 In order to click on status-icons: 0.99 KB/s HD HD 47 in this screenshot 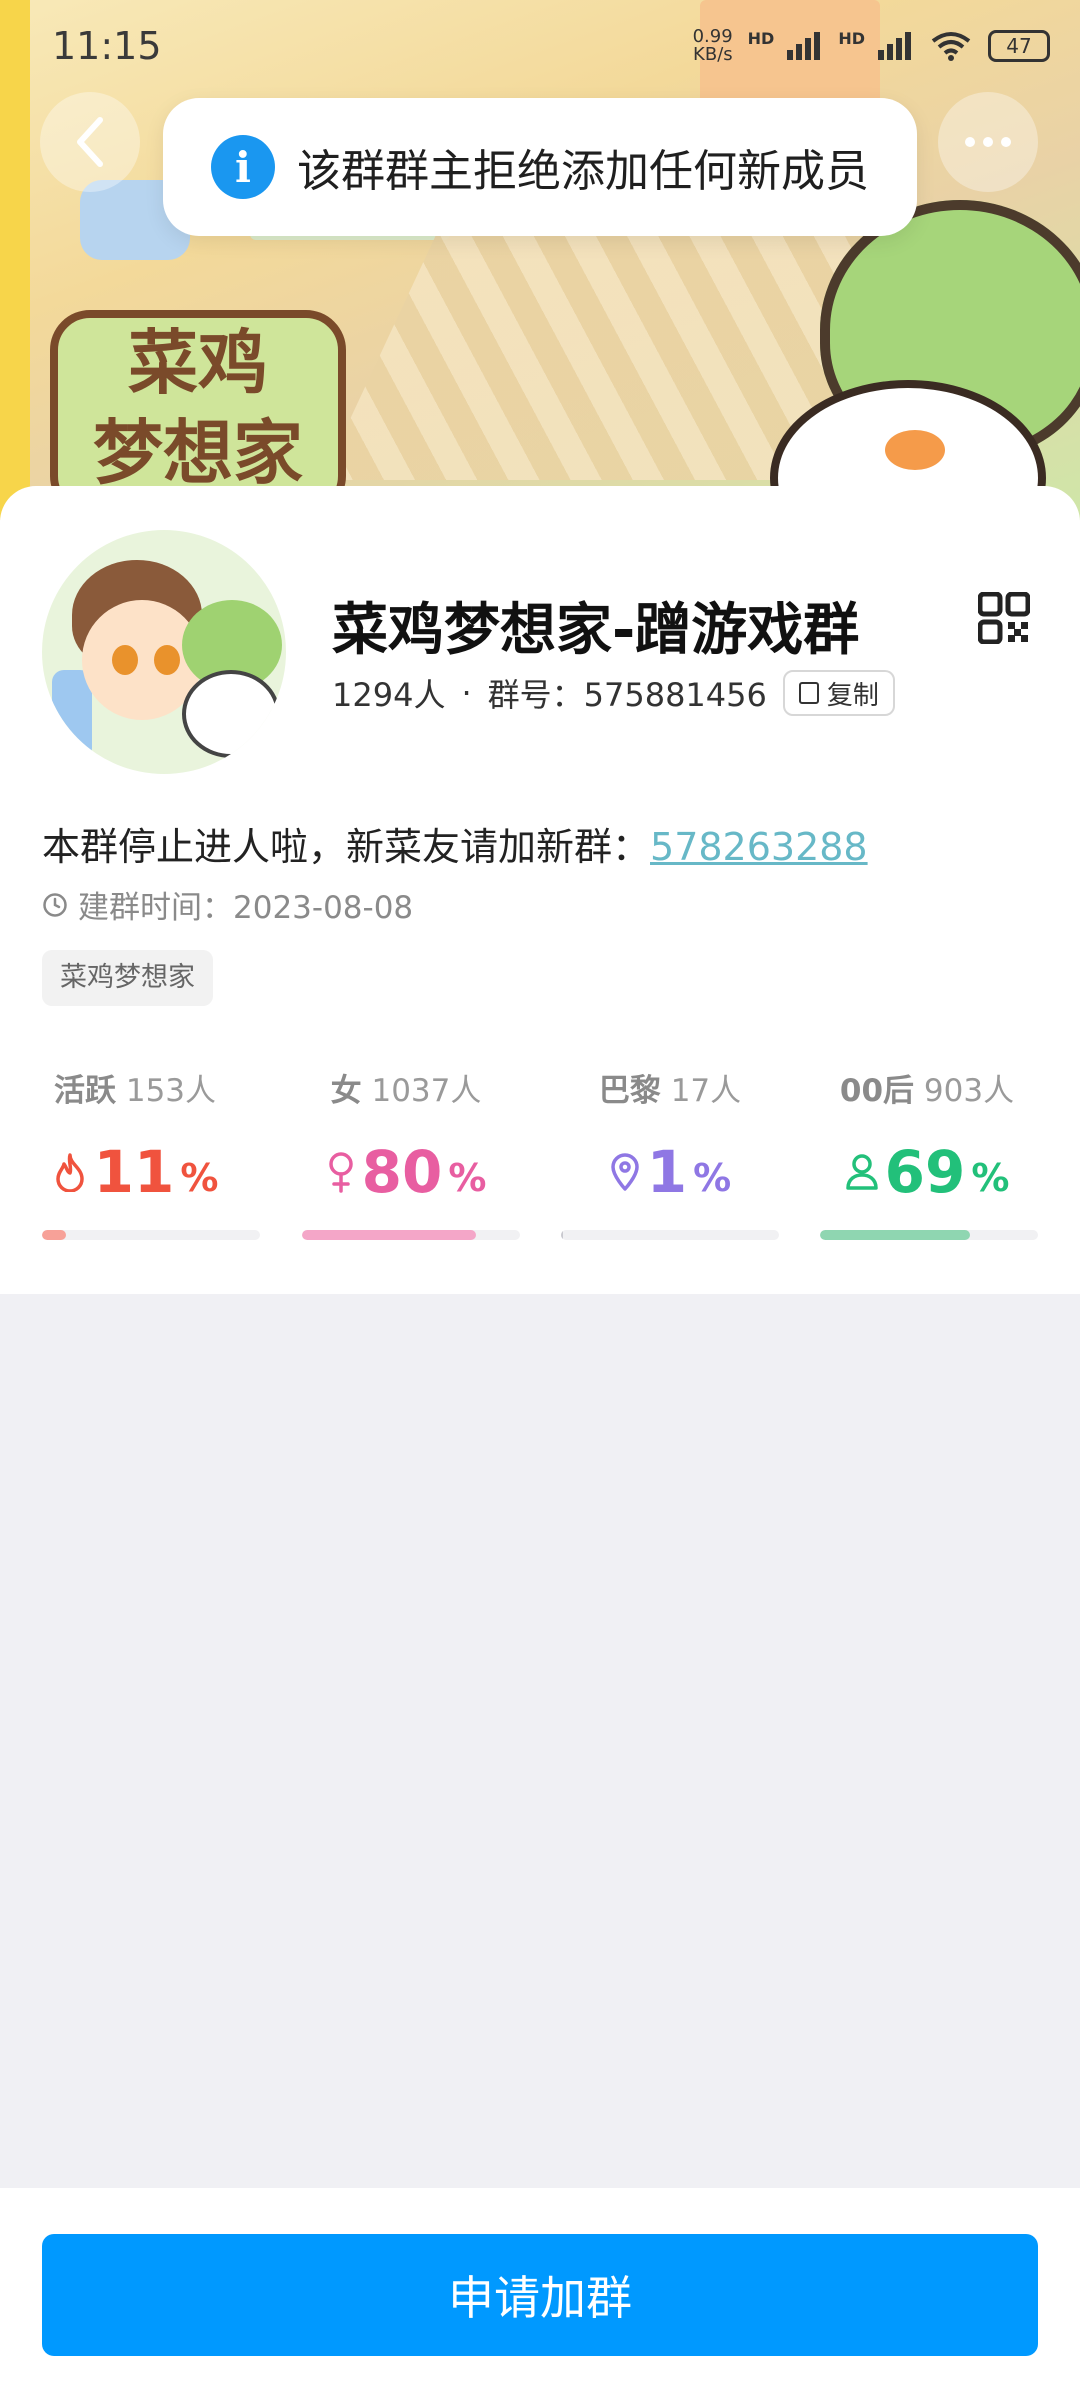, I will do `click(871, 46)`.